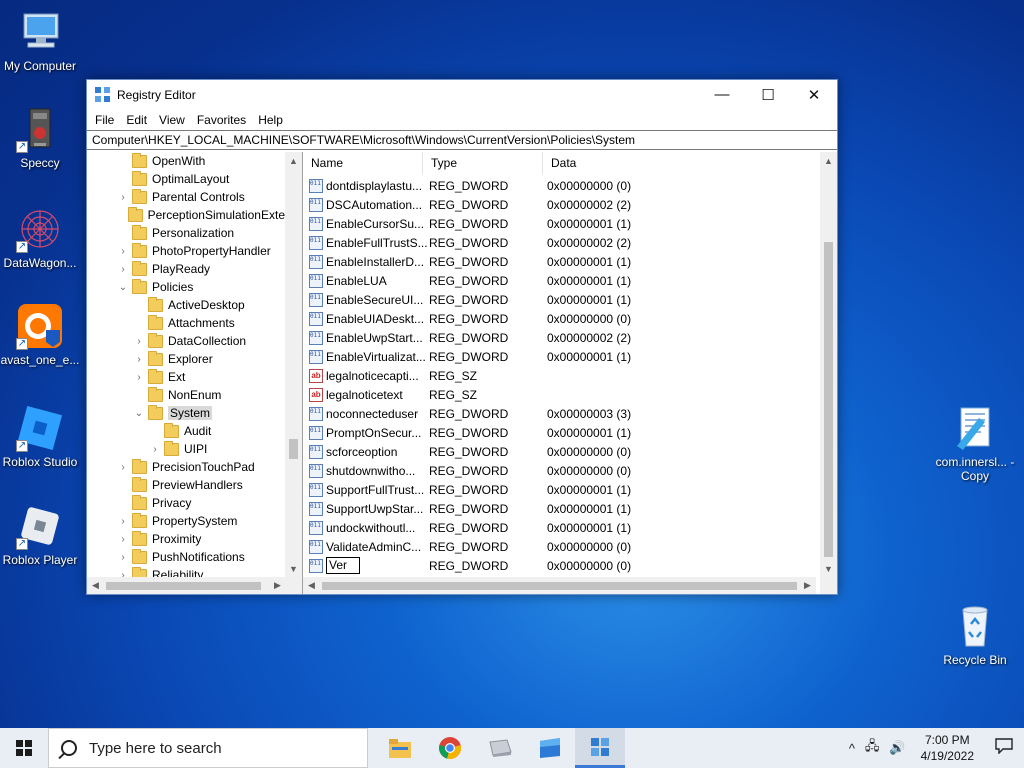 The width and height of the screenshot is (1024, 768). Describe the element at coordinates (947, 748) in the screenshot. I see `clock: 7:00 PM 4/19/2022` at that location.